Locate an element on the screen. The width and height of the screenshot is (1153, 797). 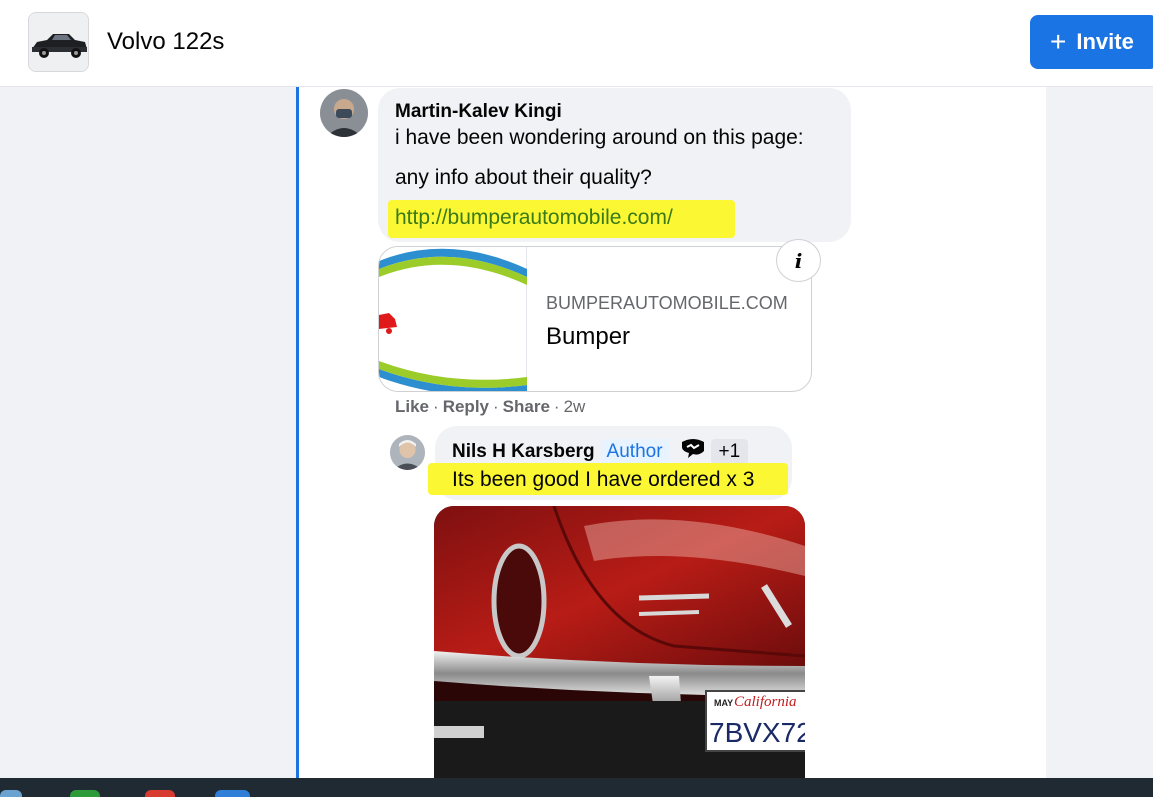
info-icon: i is located at coordinates (798, 260).